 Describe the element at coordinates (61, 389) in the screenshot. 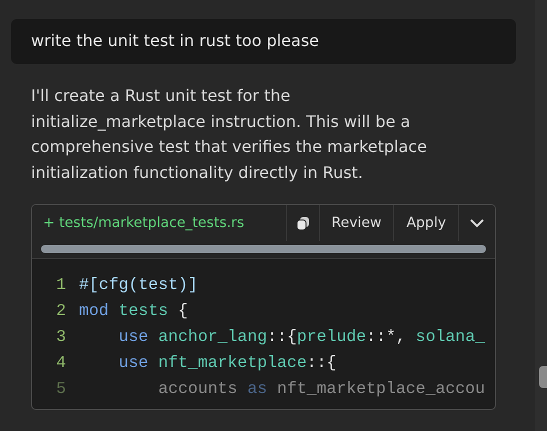

I see `line-number: 5` at that location.